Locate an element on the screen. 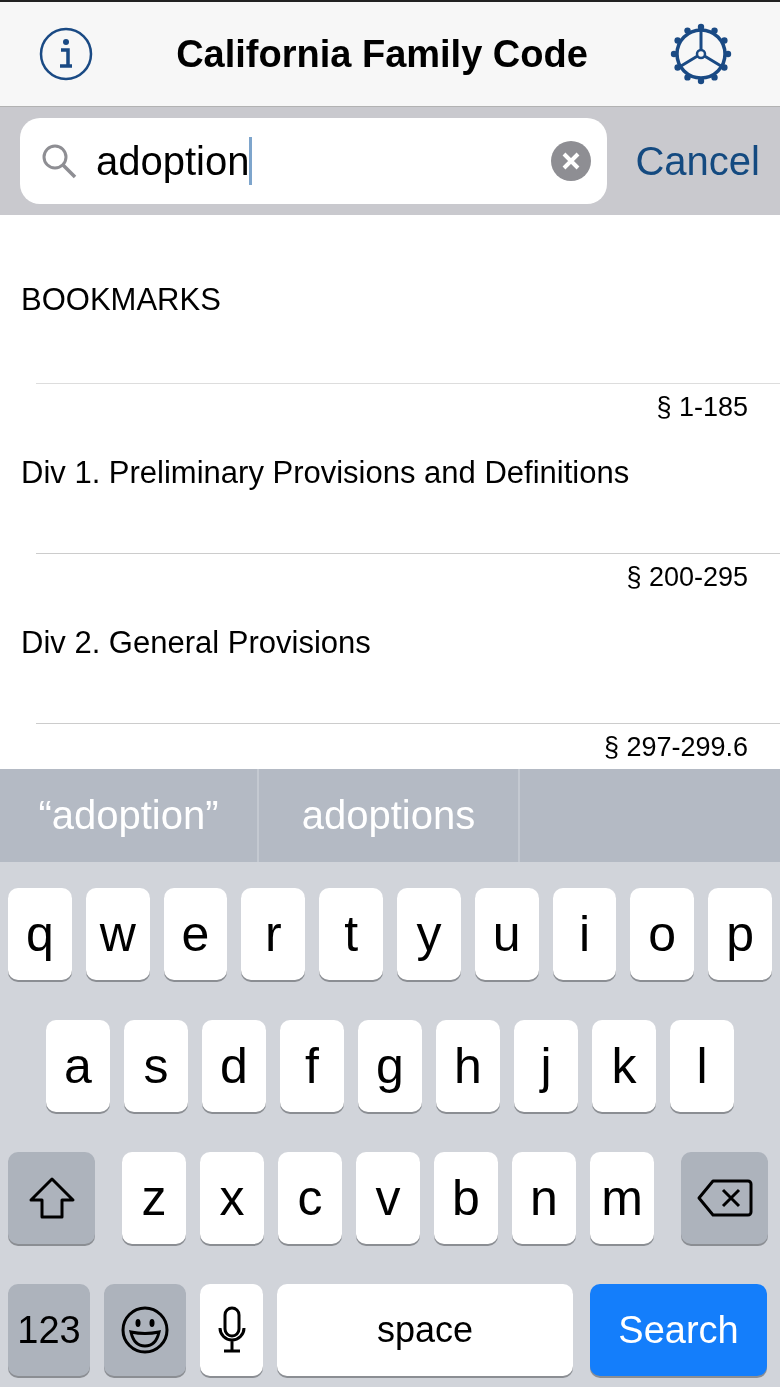 The height and width of the screenshot is (1387, 780). search-icon is located at coordinates (59, 161).